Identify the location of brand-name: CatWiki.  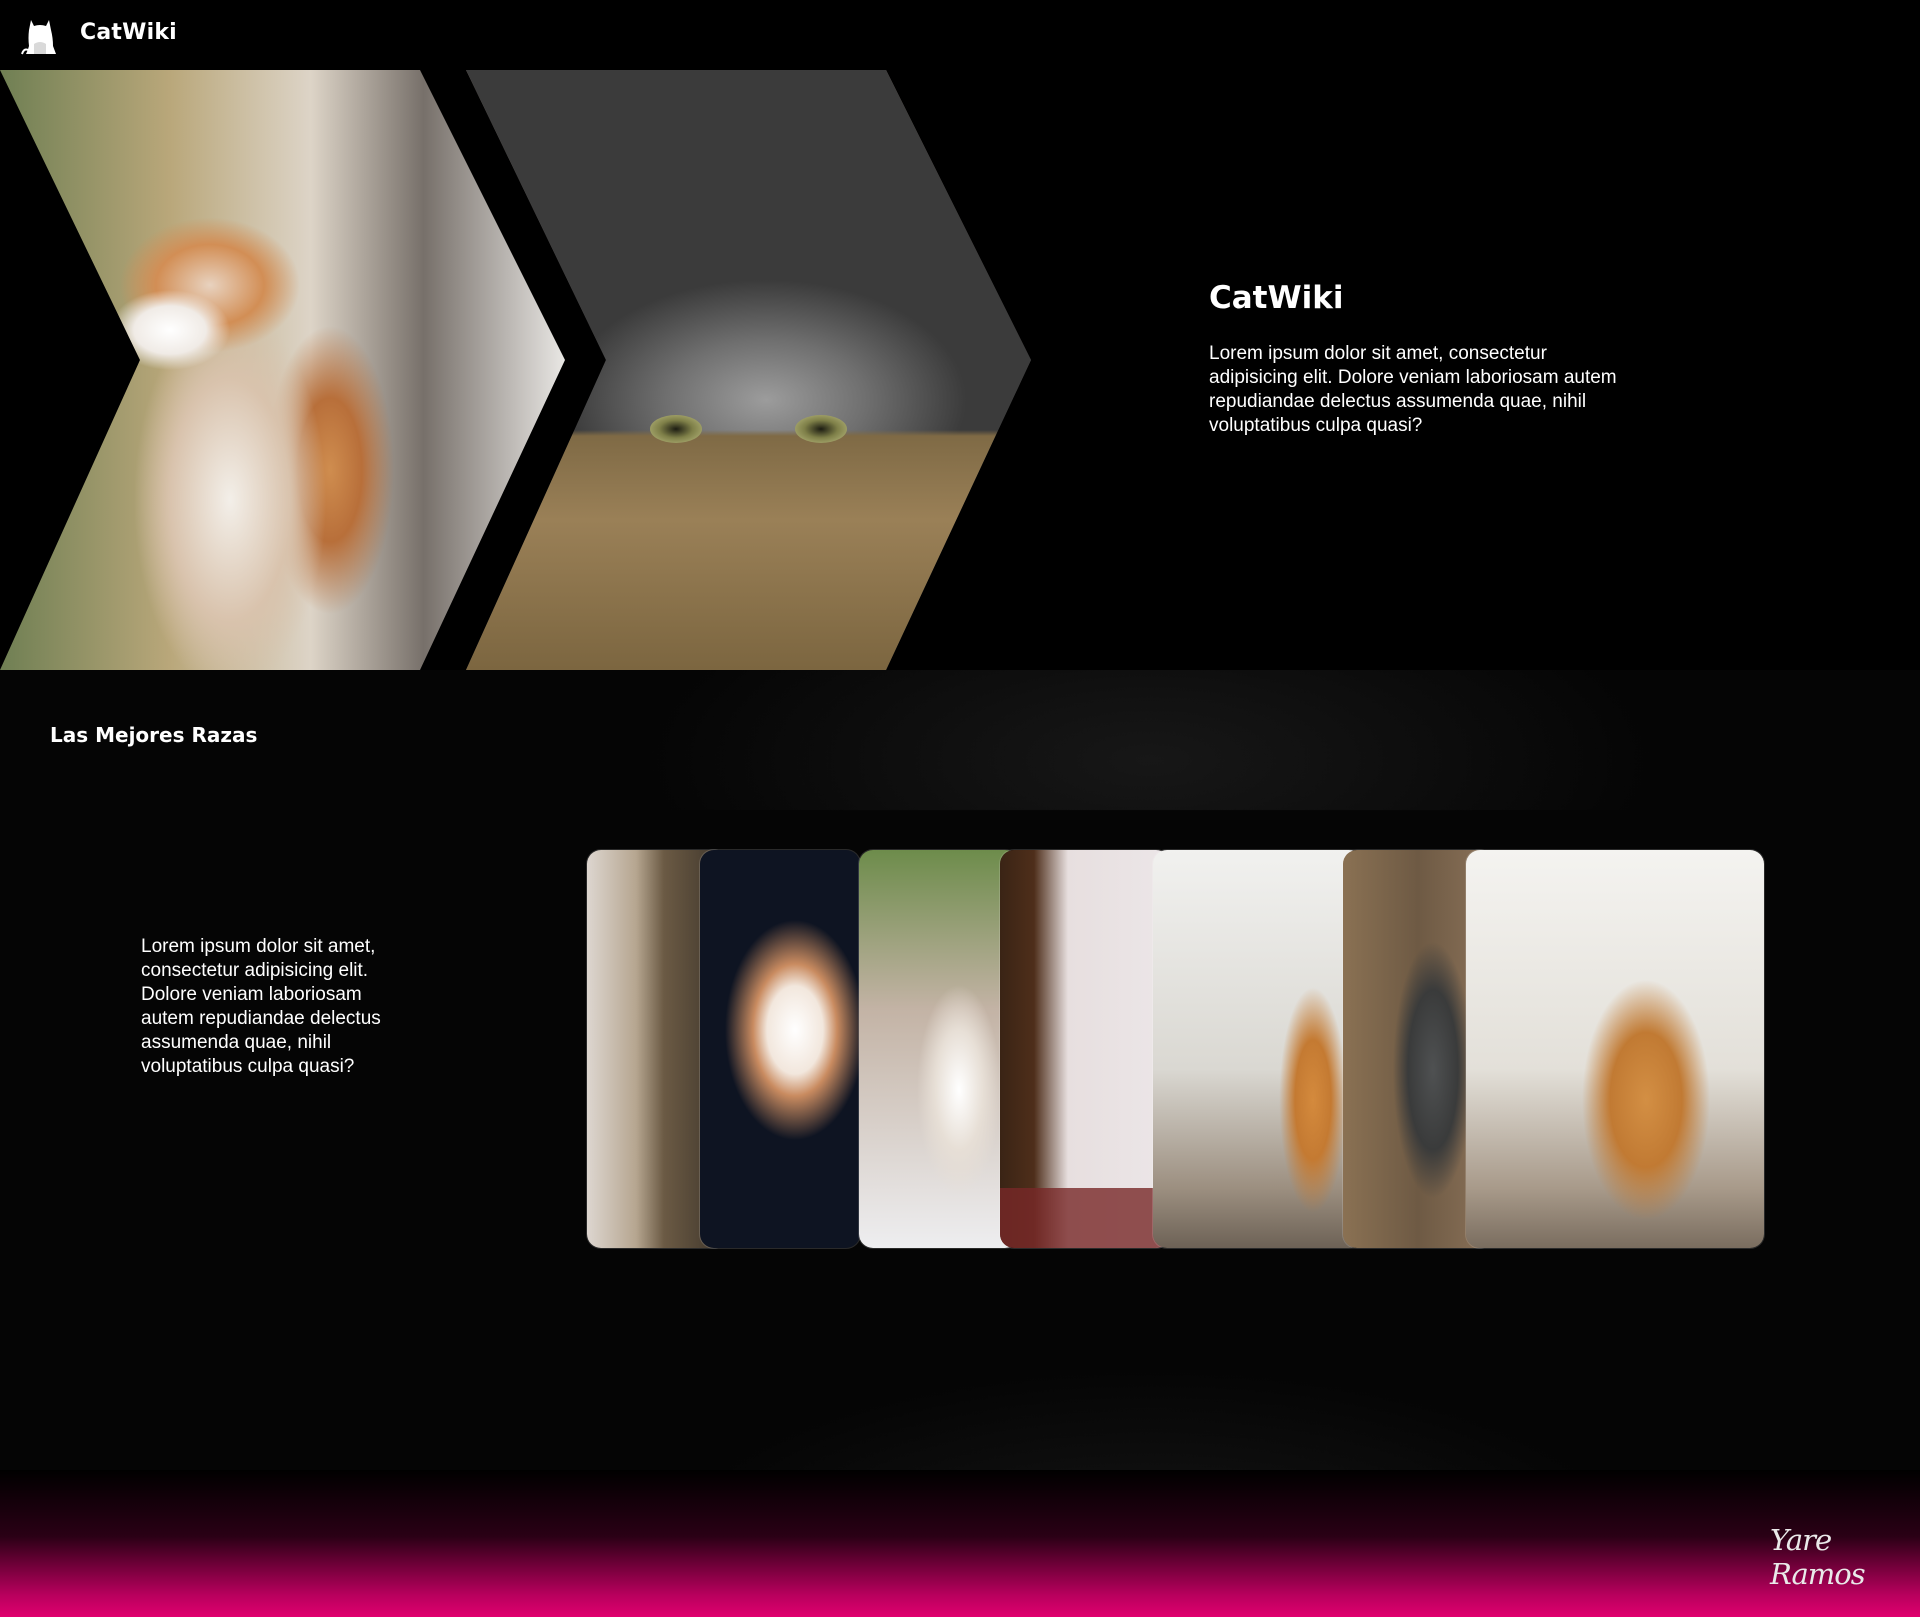
(128, 32).